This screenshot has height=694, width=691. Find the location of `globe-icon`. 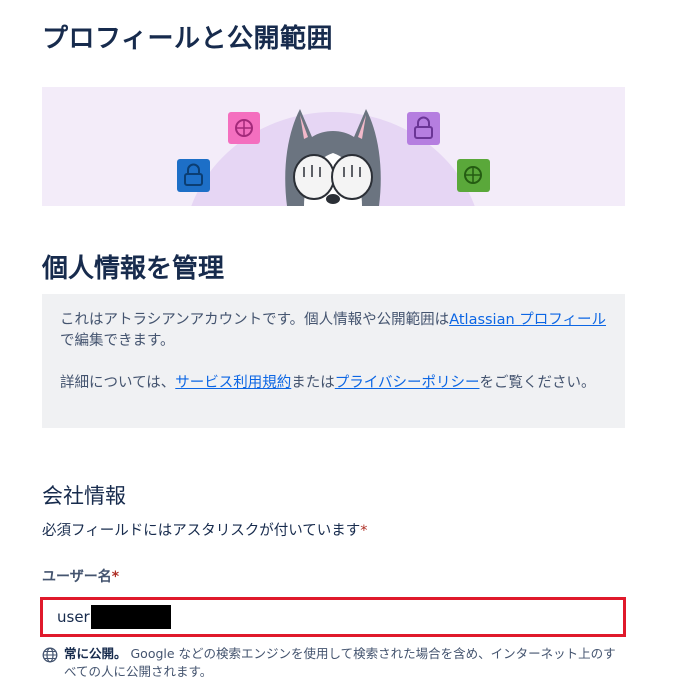

globe-icon is located at coordinates (50, 655).